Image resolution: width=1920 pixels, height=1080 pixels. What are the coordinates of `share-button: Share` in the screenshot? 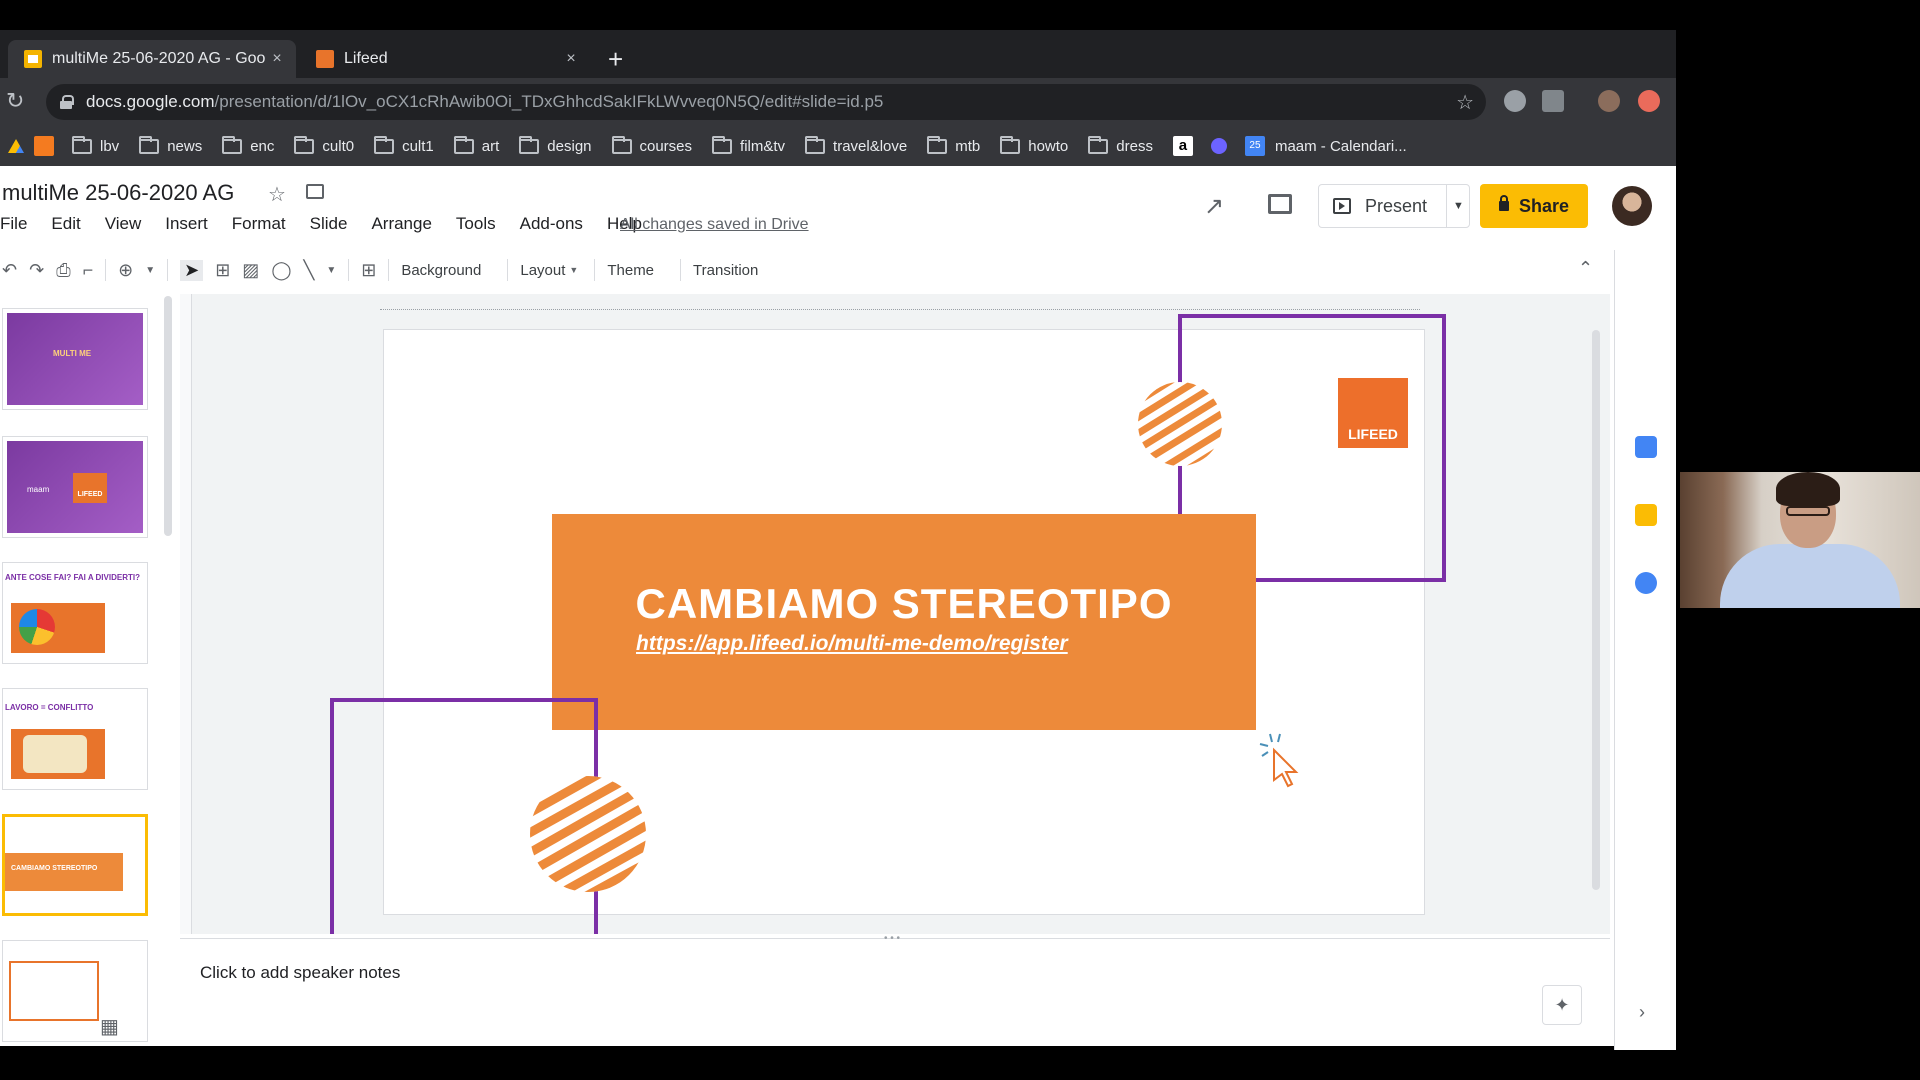 It's located at (1534, 206).